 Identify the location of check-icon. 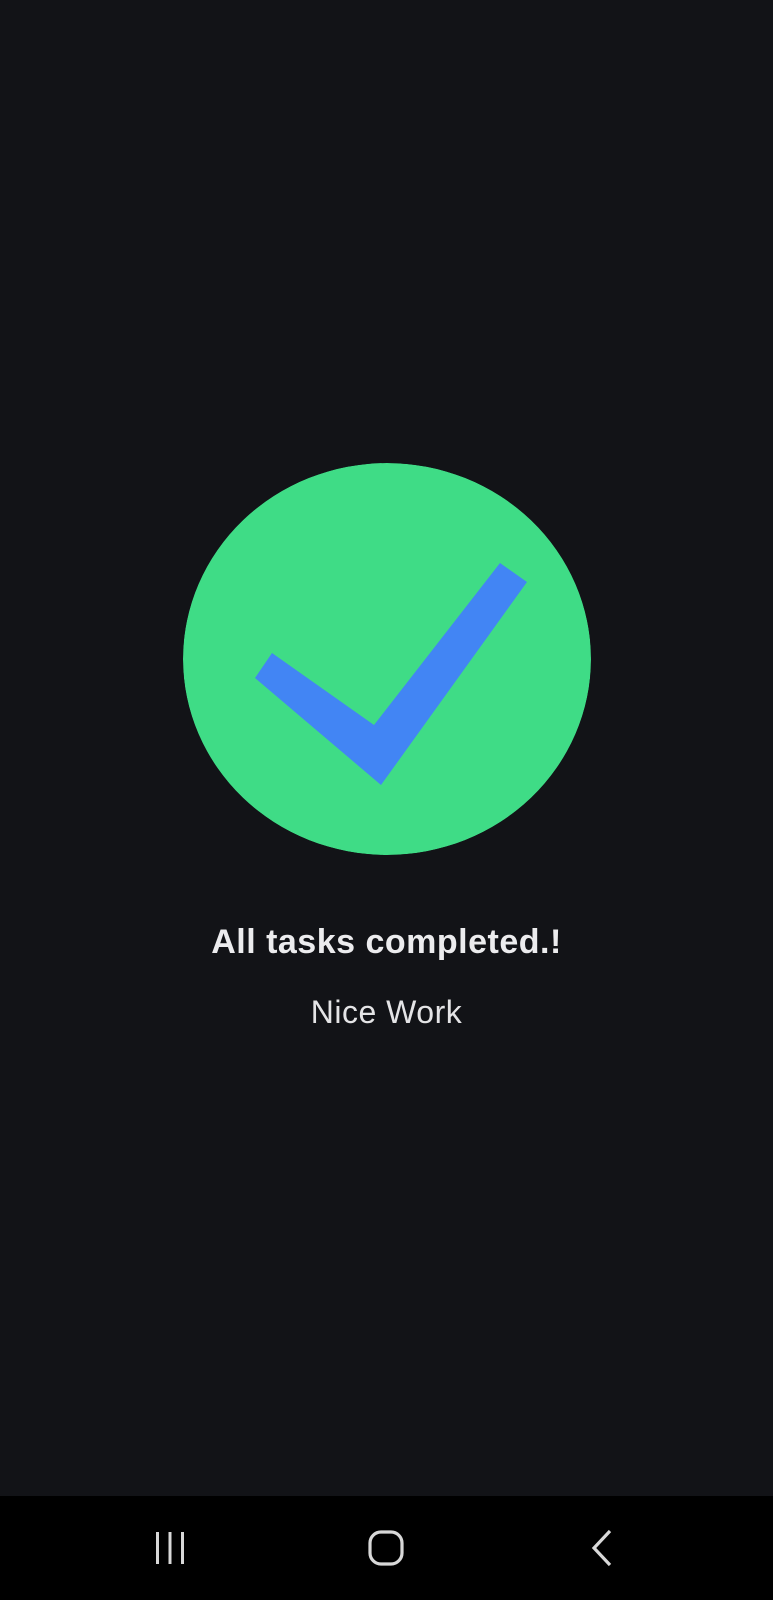
(387, 659).